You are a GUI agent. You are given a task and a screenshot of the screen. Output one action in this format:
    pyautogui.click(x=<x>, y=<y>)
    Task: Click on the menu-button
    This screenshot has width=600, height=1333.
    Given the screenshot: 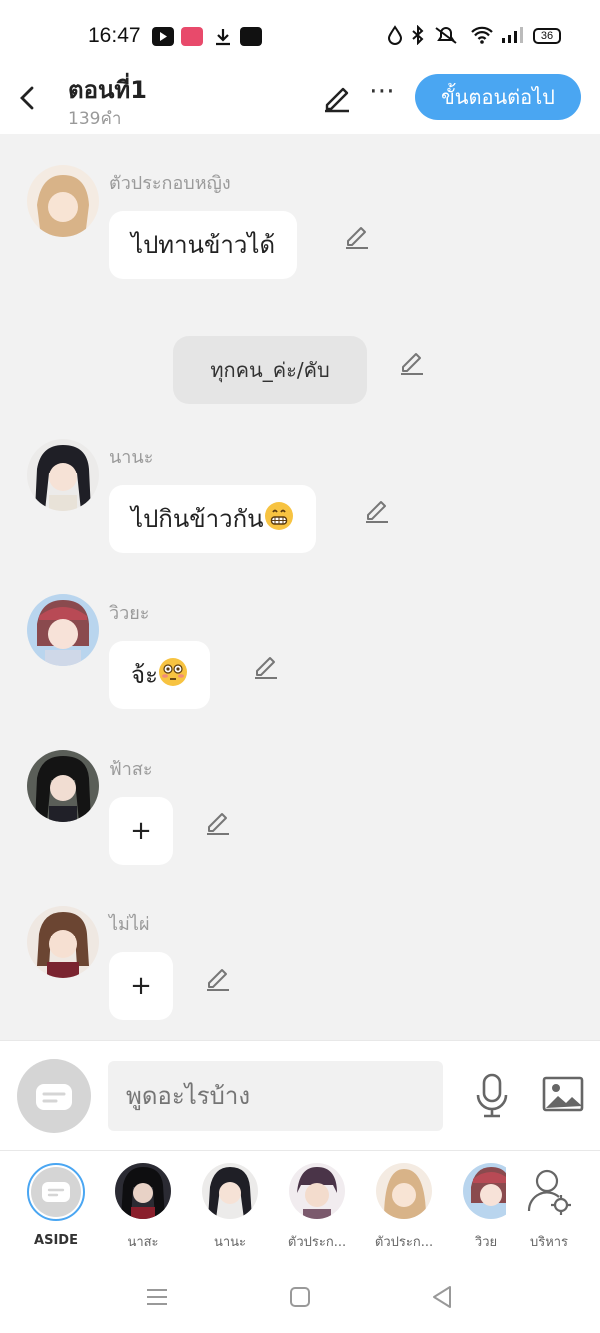 What is the action you would take?
    pyautogui.click(x=157, y=1297)
    